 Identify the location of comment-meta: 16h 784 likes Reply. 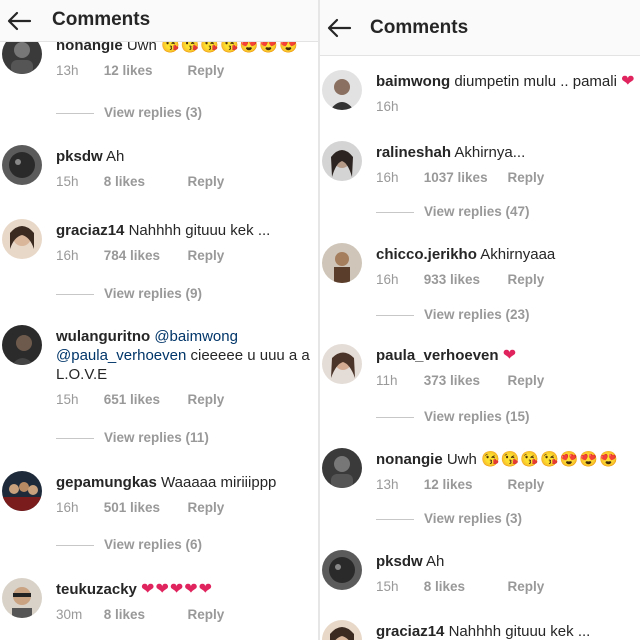
(185, 255).